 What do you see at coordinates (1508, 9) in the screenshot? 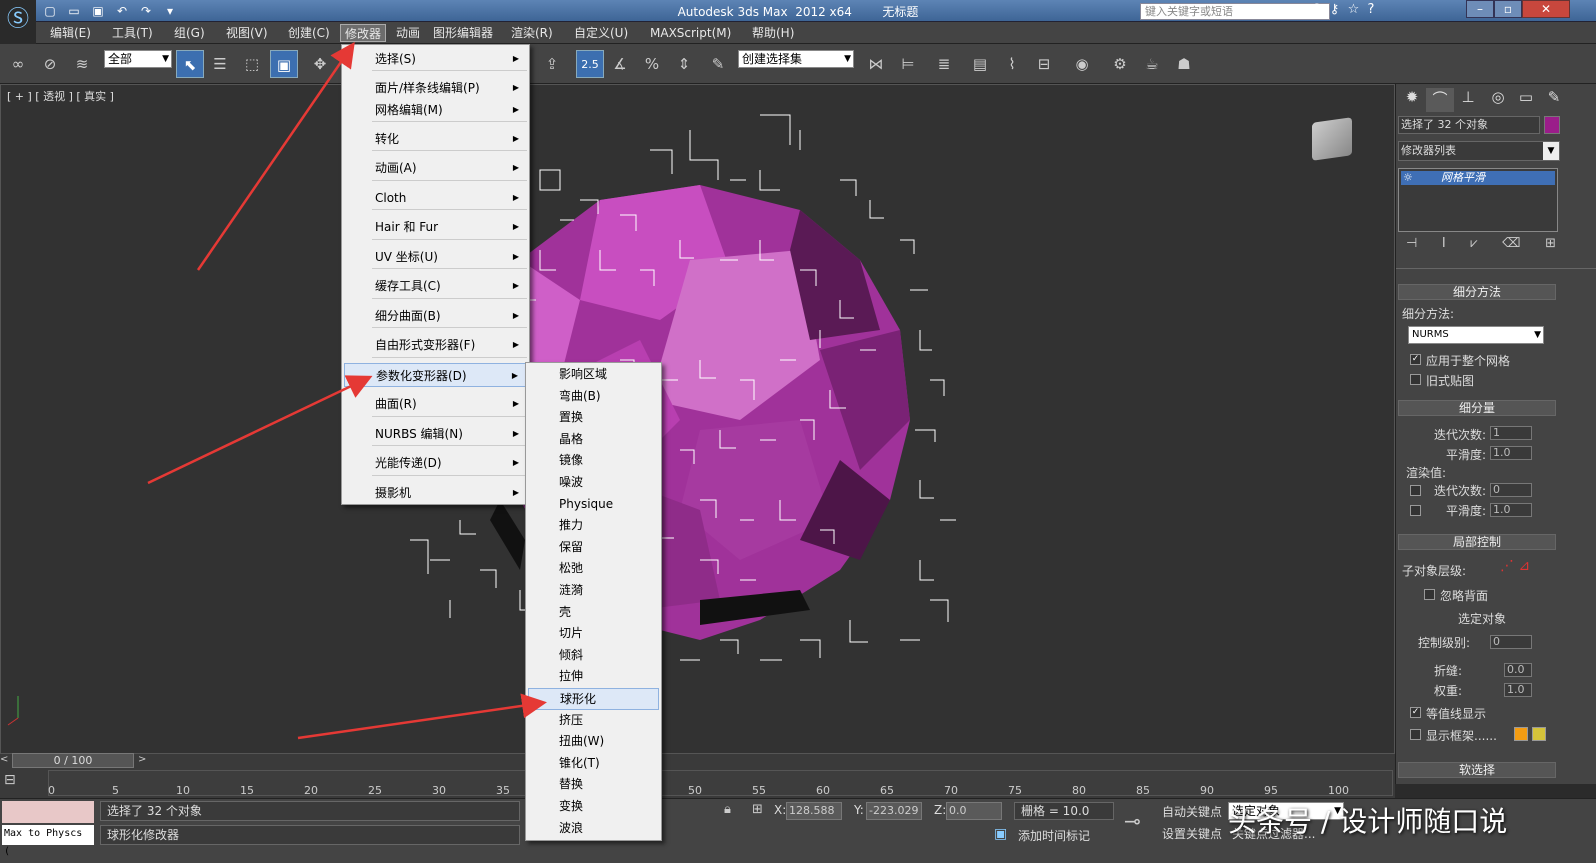
I see `maximize-icon: ▫` at bounding box center [1508, 9].